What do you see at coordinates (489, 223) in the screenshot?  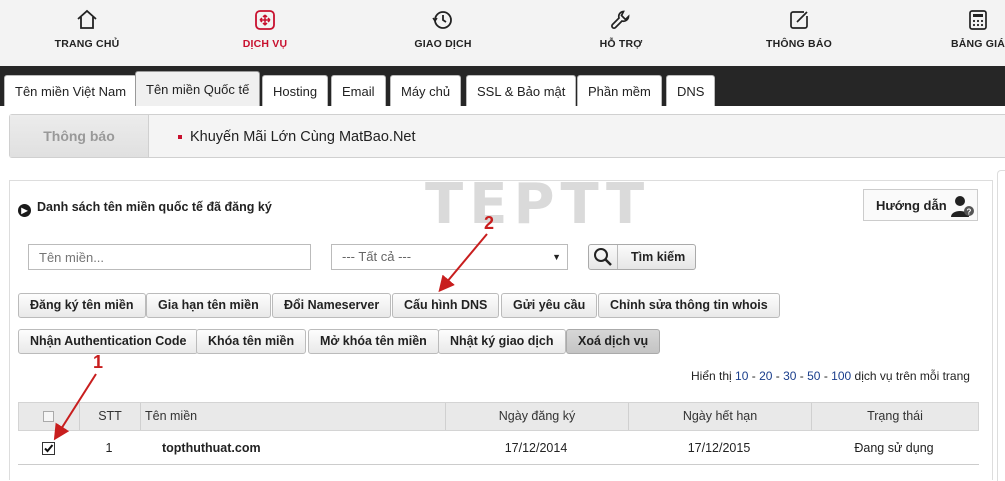 I see `annotation-number-2: 2` at bounding box center [489, 223].